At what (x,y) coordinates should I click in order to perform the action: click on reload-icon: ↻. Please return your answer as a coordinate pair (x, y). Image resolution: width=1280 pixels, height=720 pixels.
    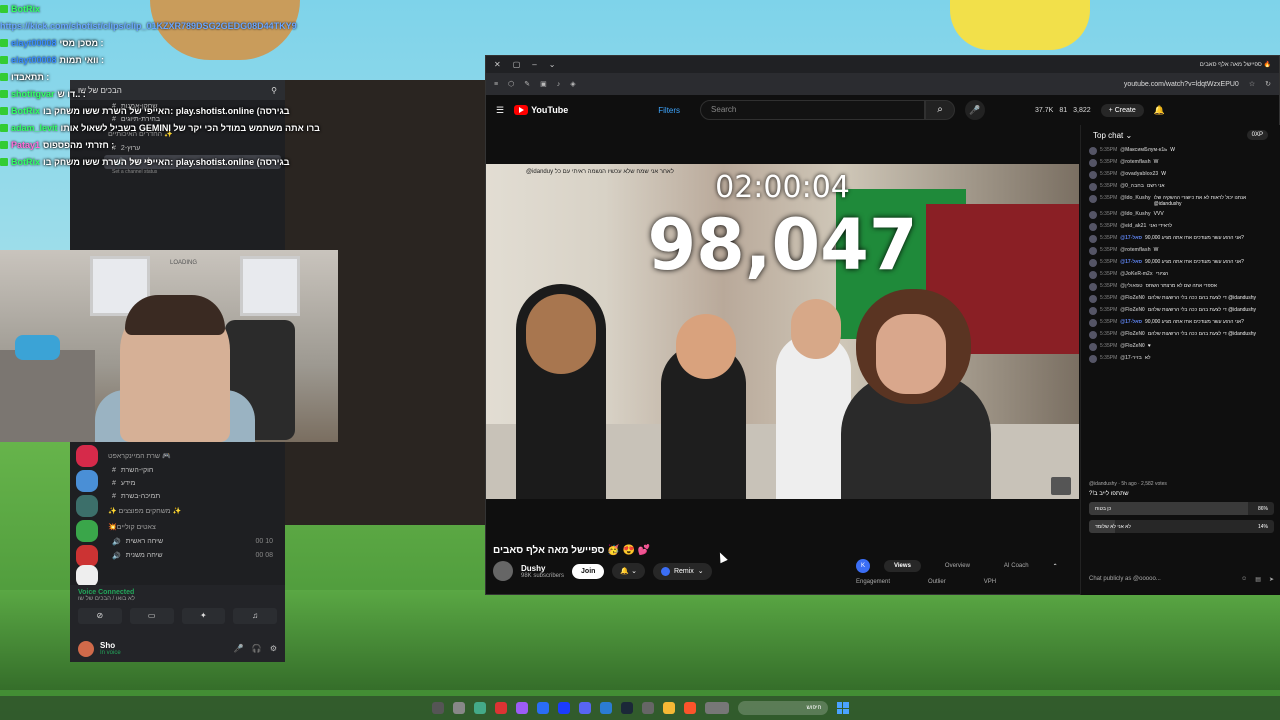
    Looking at the image, I should click on (1268, 84).